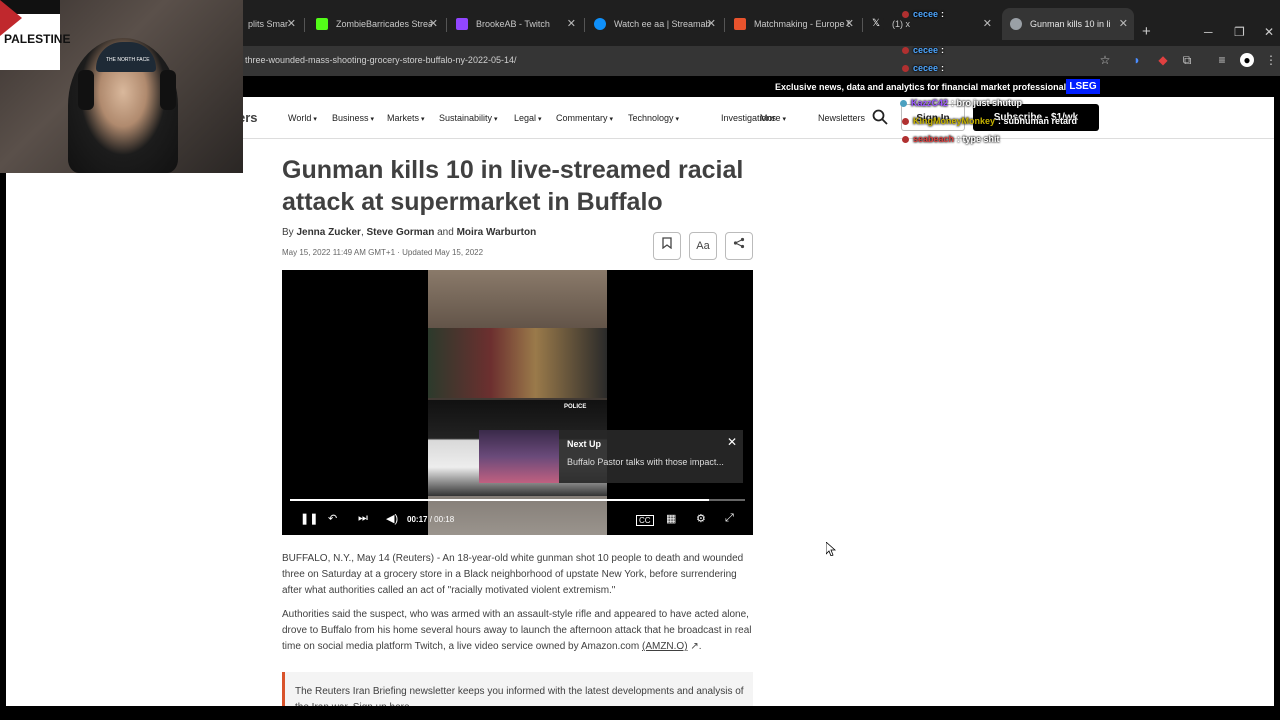 This screenshot has height=720, width=1280. What do you see at coordinates (1083, 86) in the screenshot?
I see `lseg-logo: LSEG` at bounding box center [1083, 86].